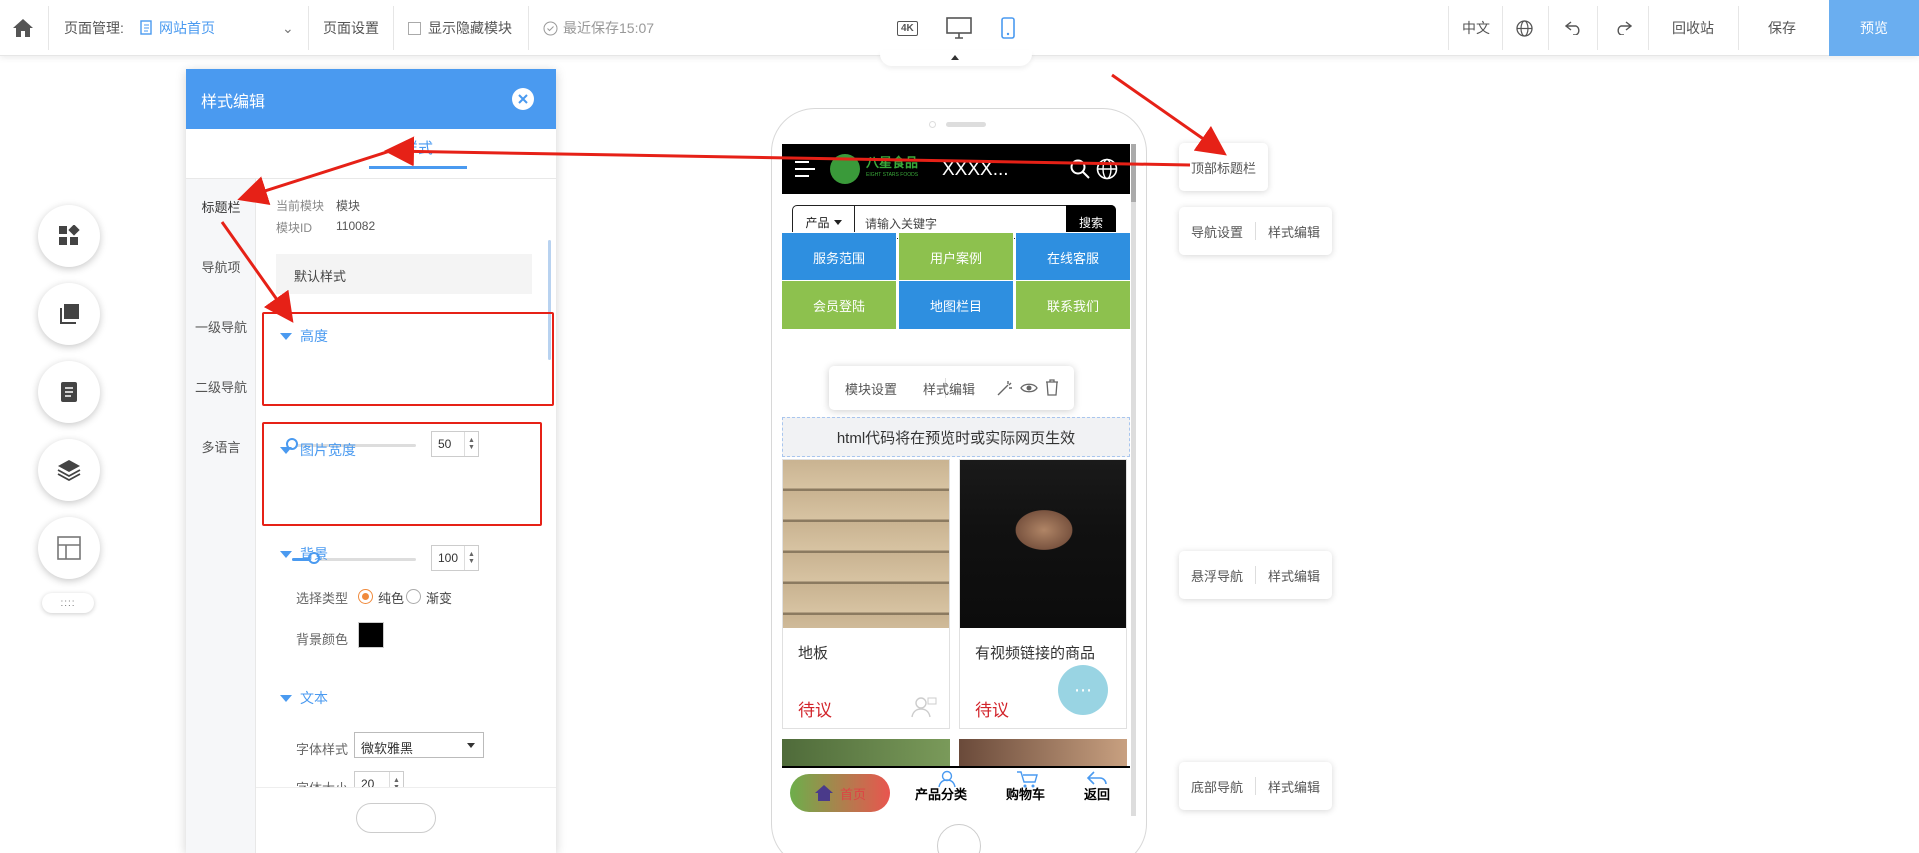  I want to click on desktop-view-button, so click(959, 28).